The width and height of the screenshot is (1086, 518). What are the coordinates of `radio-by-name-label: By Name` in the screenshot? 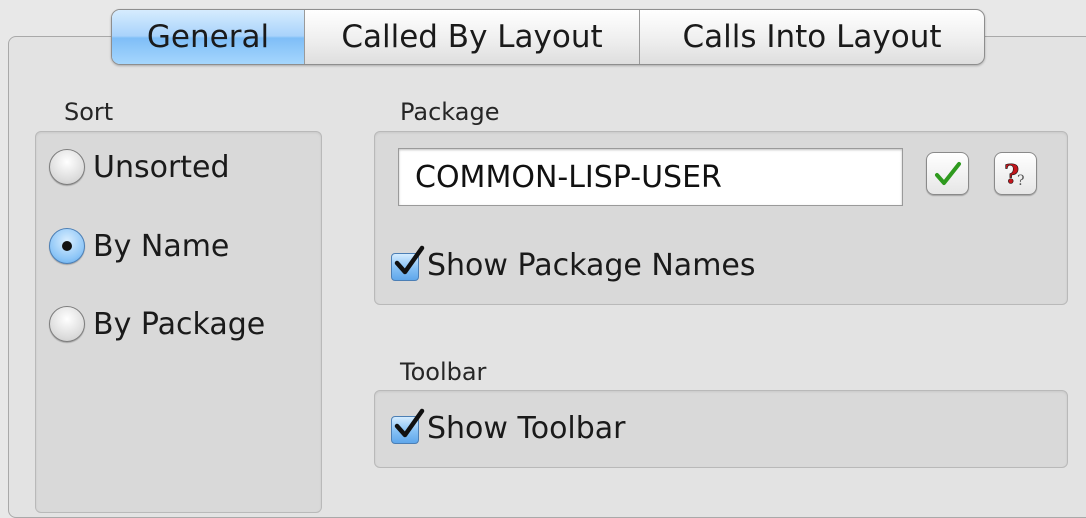 It's located at (161, 246).